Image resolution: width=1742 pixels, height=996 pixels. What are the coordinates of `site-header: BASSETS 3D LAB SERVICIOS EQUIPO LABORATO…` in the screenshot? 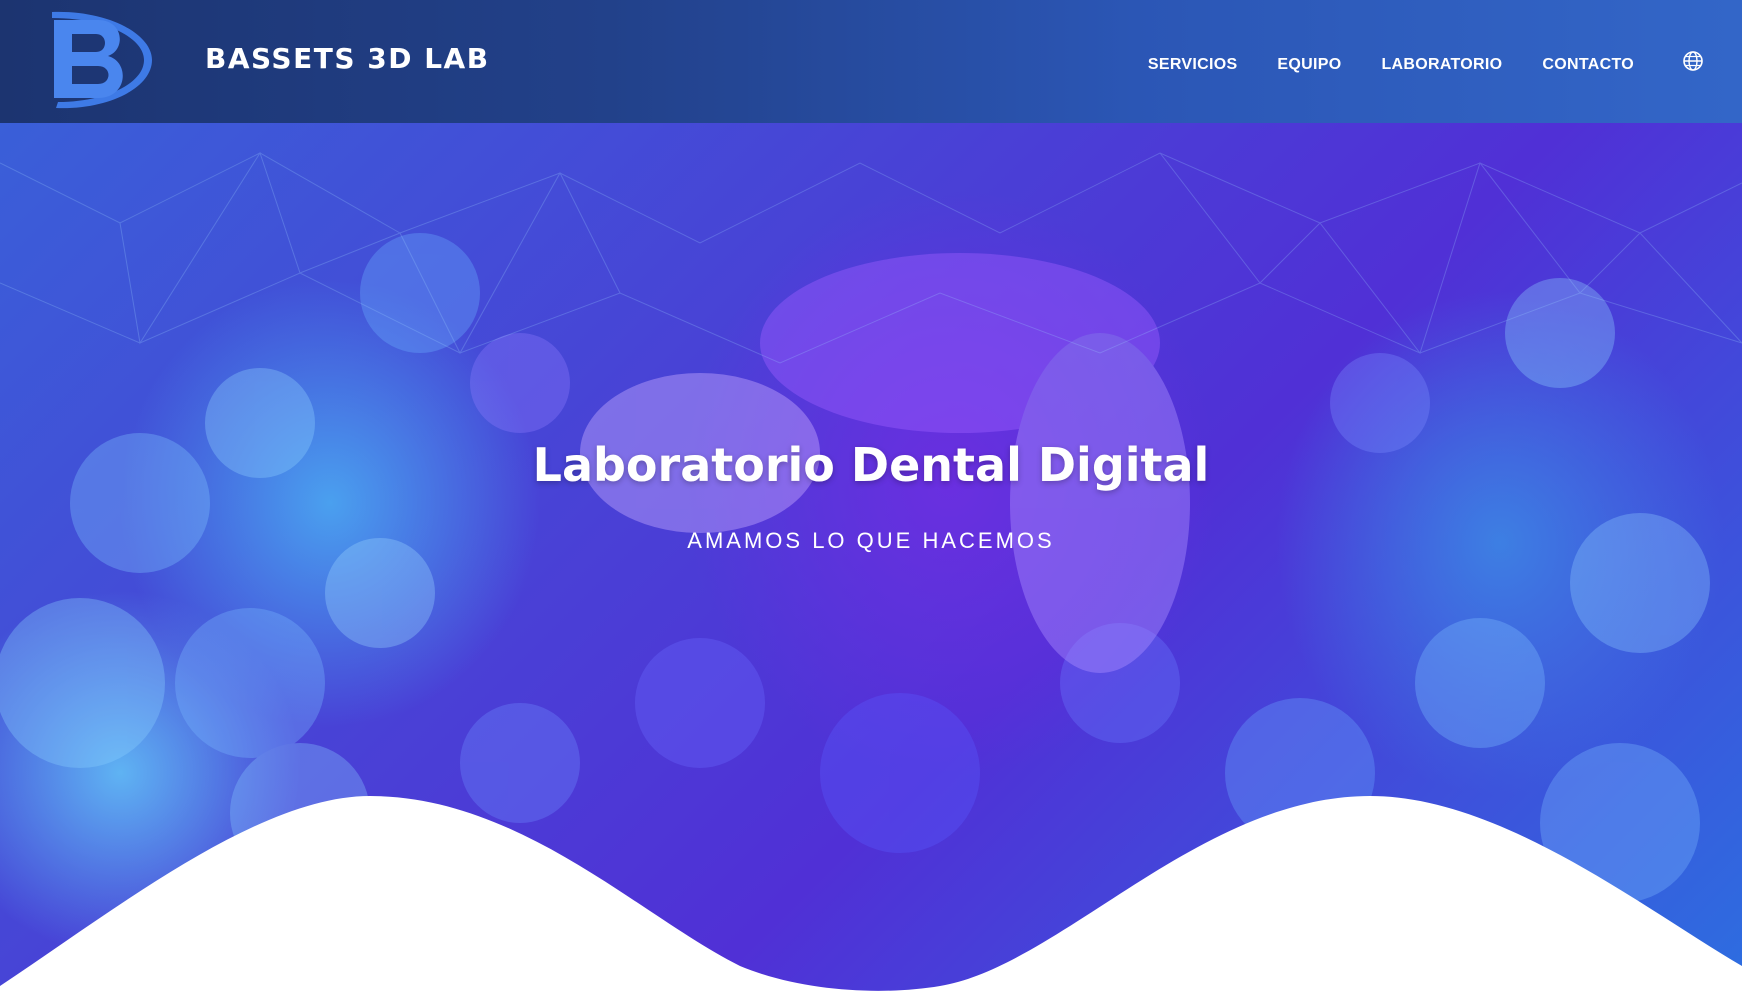 It's located at (871, 61).